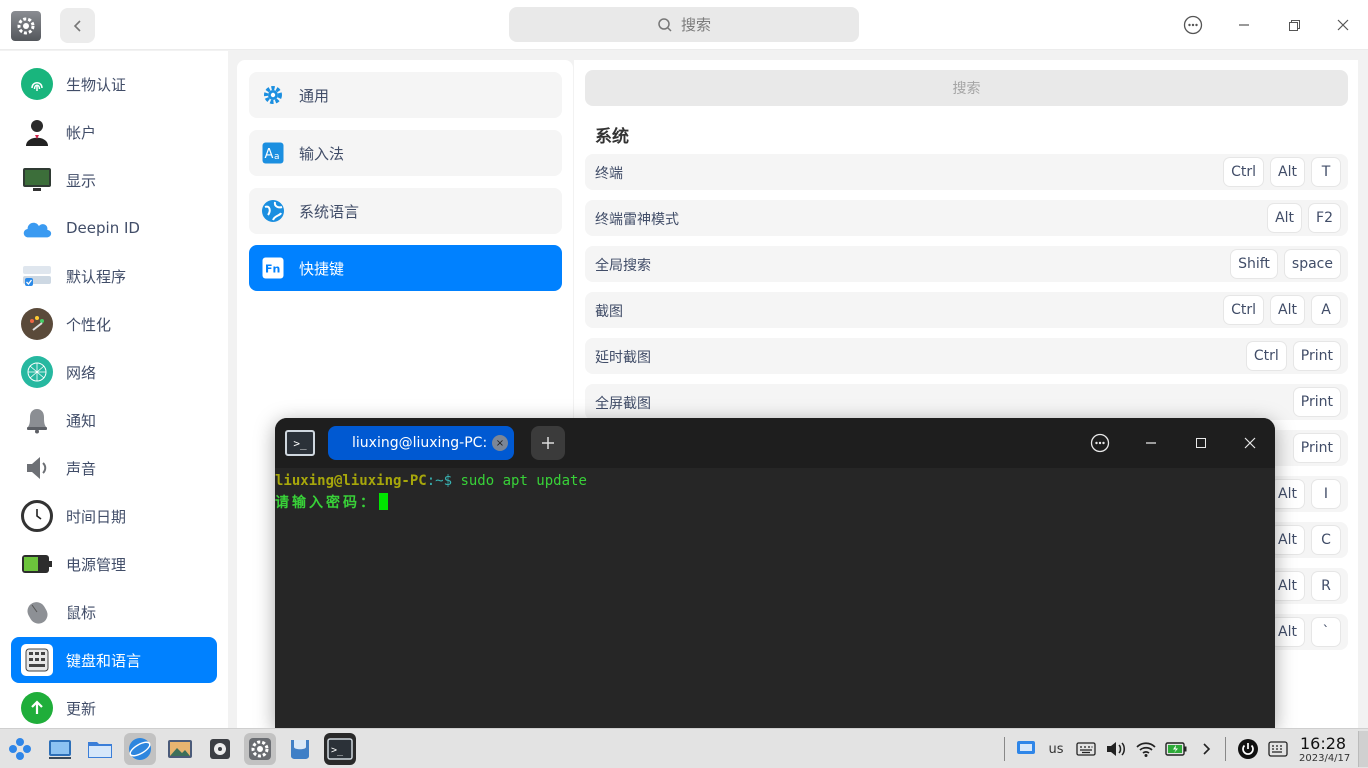 This screenshot has height=768, width=1368. What do you see at coordinates (1244, 25) in the screenshot?
I see `minimize-button` at bounding box center [1244, 25].